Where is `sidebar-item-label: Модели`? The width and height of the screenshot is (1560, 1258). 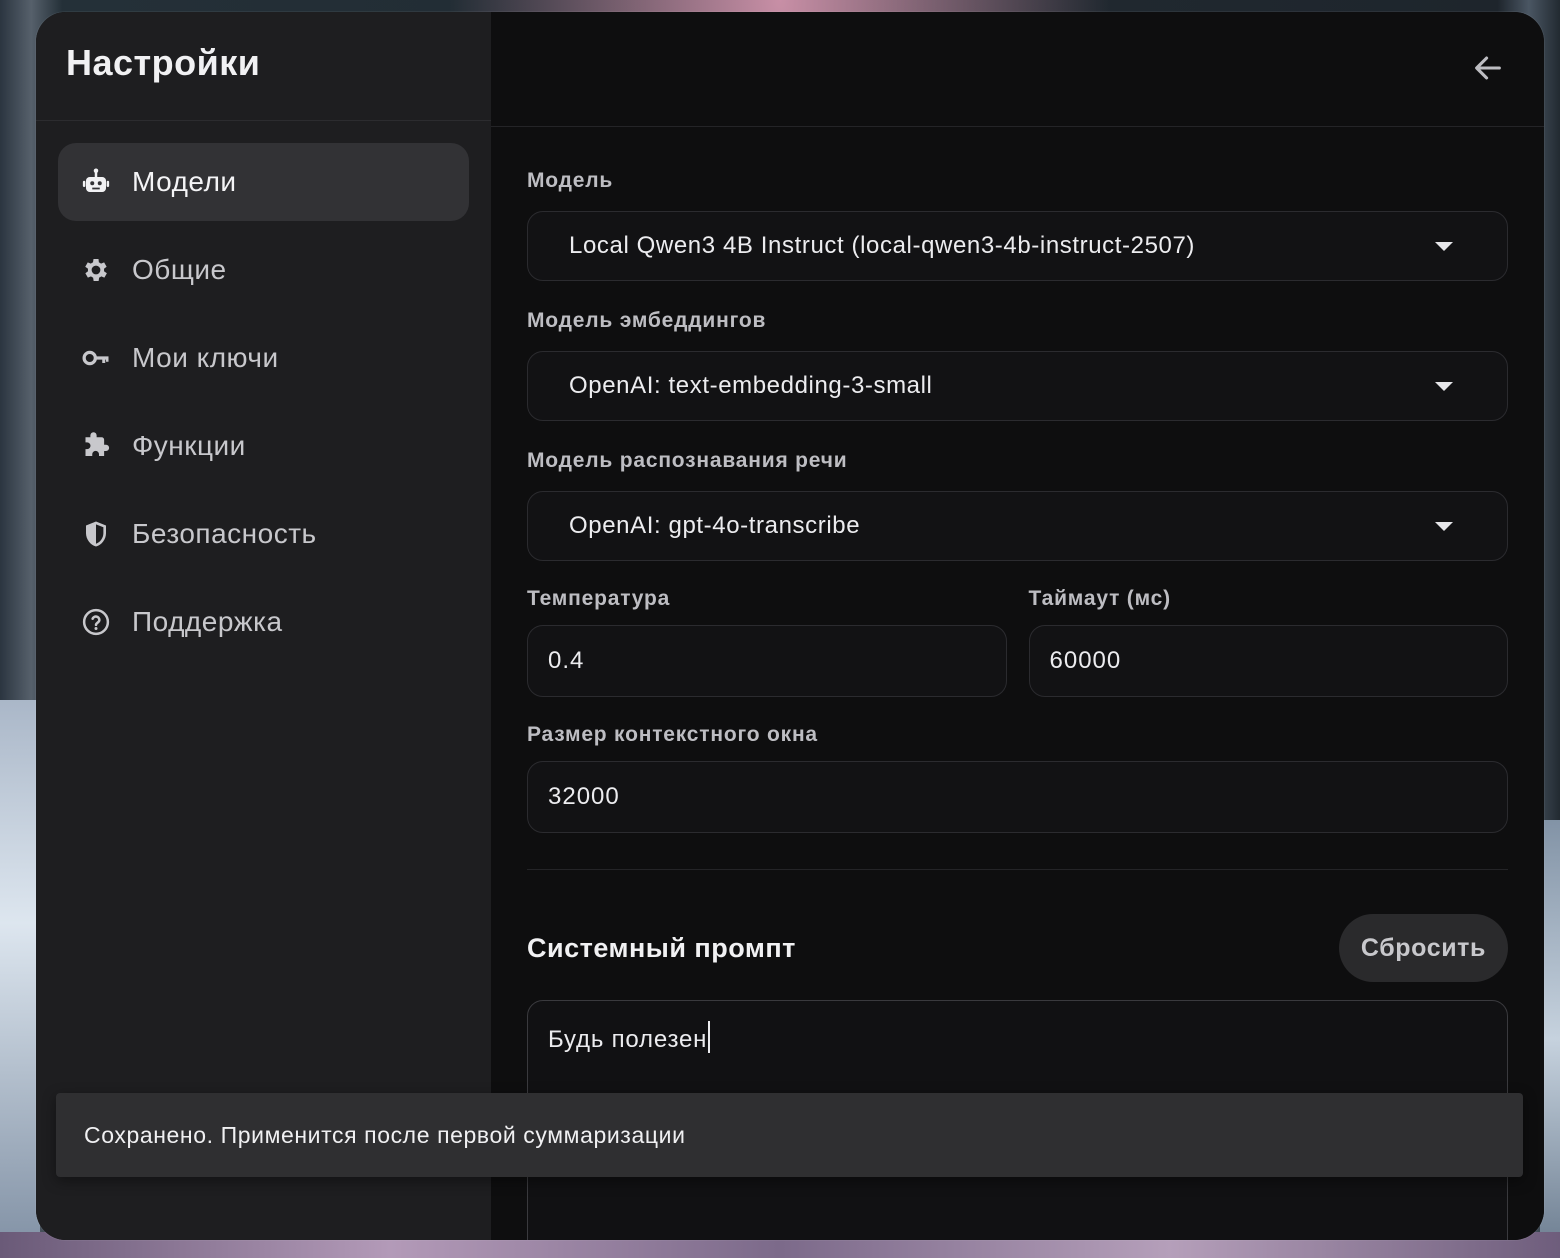
sidebar-item-label: Модели is located at coordinates (184, 181).